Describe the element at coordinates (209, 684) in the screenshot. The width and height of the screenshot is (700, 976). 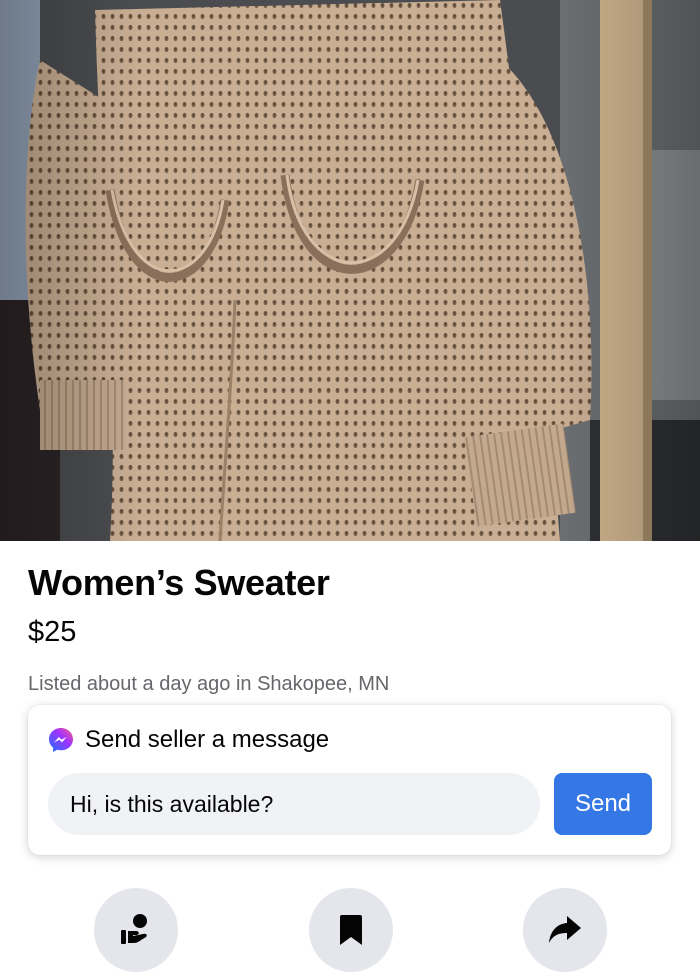
I see `listing-meta: Listed about a day ago in Shakopee, MN` at that location.